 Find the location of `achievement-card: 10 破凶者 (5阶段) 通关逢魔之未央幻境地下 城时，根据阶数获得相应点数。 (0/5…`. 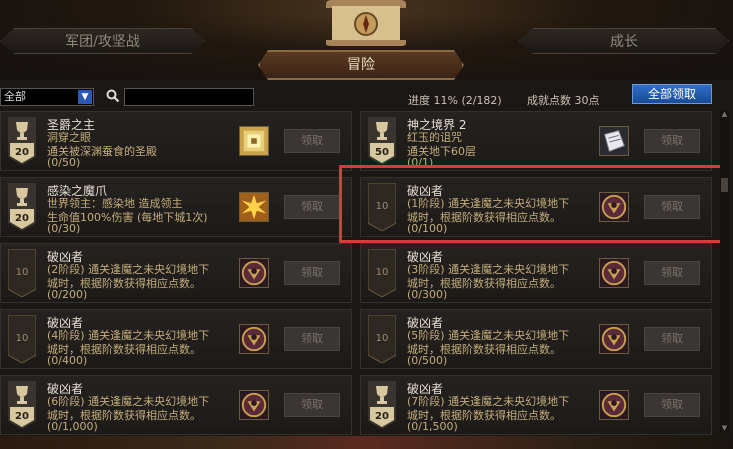

achievement-card: 10 破凶者 (5阶段) 通关逢魔之未央幻境地下 城时，根据阶数获得相应点数。 (0/5… is located at coordinates (536, 339).